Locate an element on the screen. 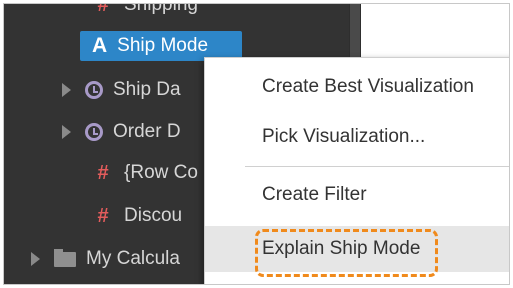 This screenshot has width=513, height=288. menu-item-create-filter: Create Filter is located at coordinates (357, 195).